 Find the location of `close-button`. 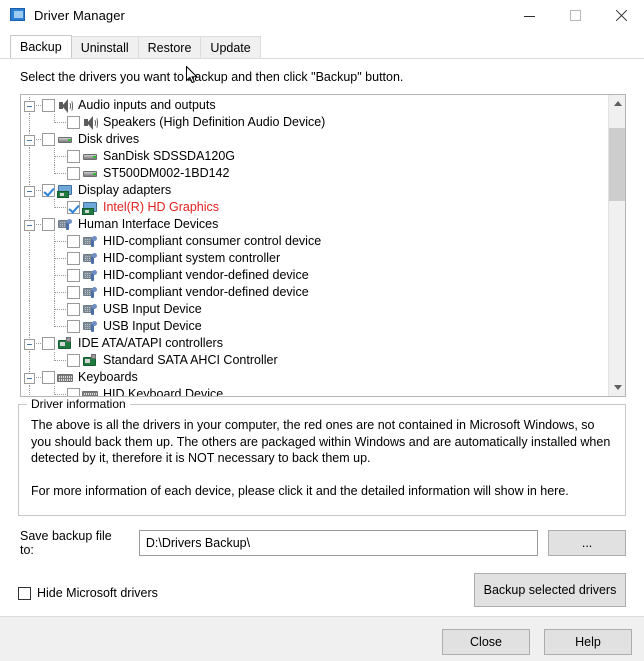

close-button is located at coordinates (621, 15).